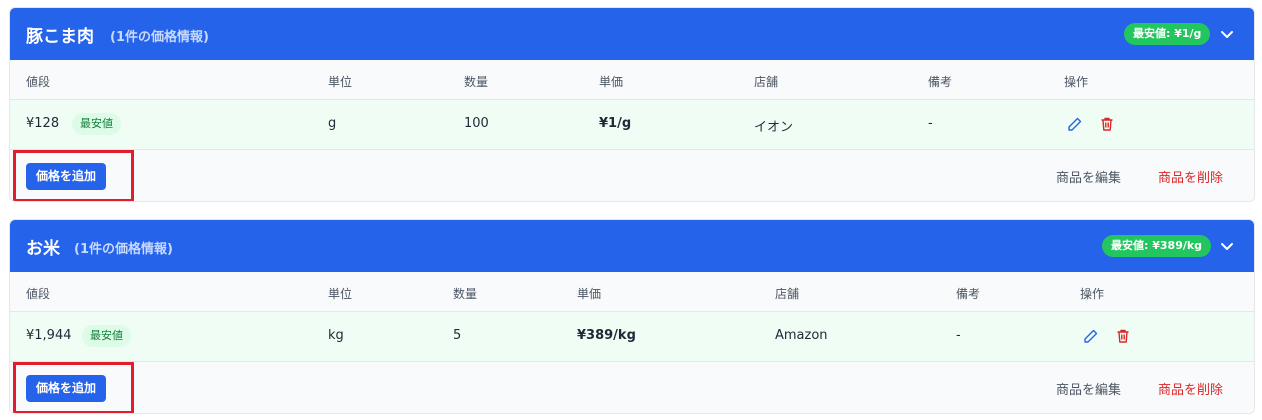 This screenshot has width=1262, height=420. I want to click on best-price-badge: 最安値: ¥1/g, so click(1167, 34).